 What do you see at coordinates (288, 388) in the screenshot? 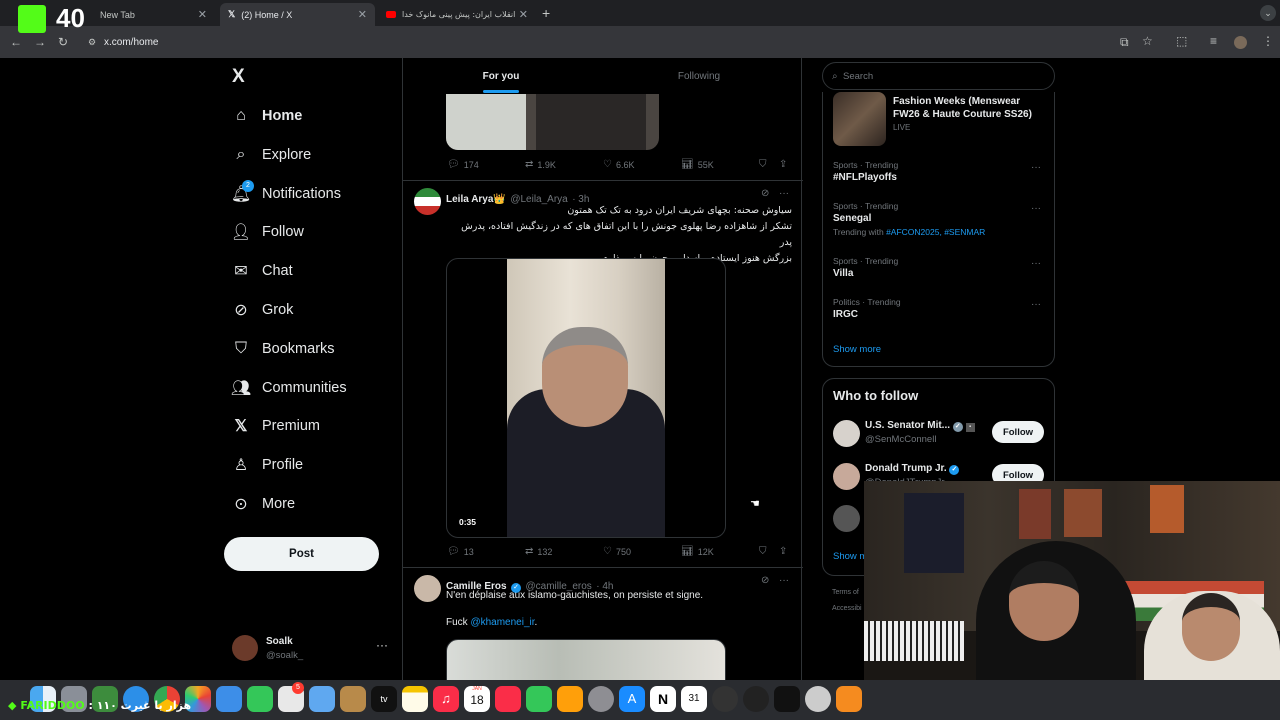
I see `sidebar-item-communities: 👥︎ Communities` at bounding box center [288, 388].